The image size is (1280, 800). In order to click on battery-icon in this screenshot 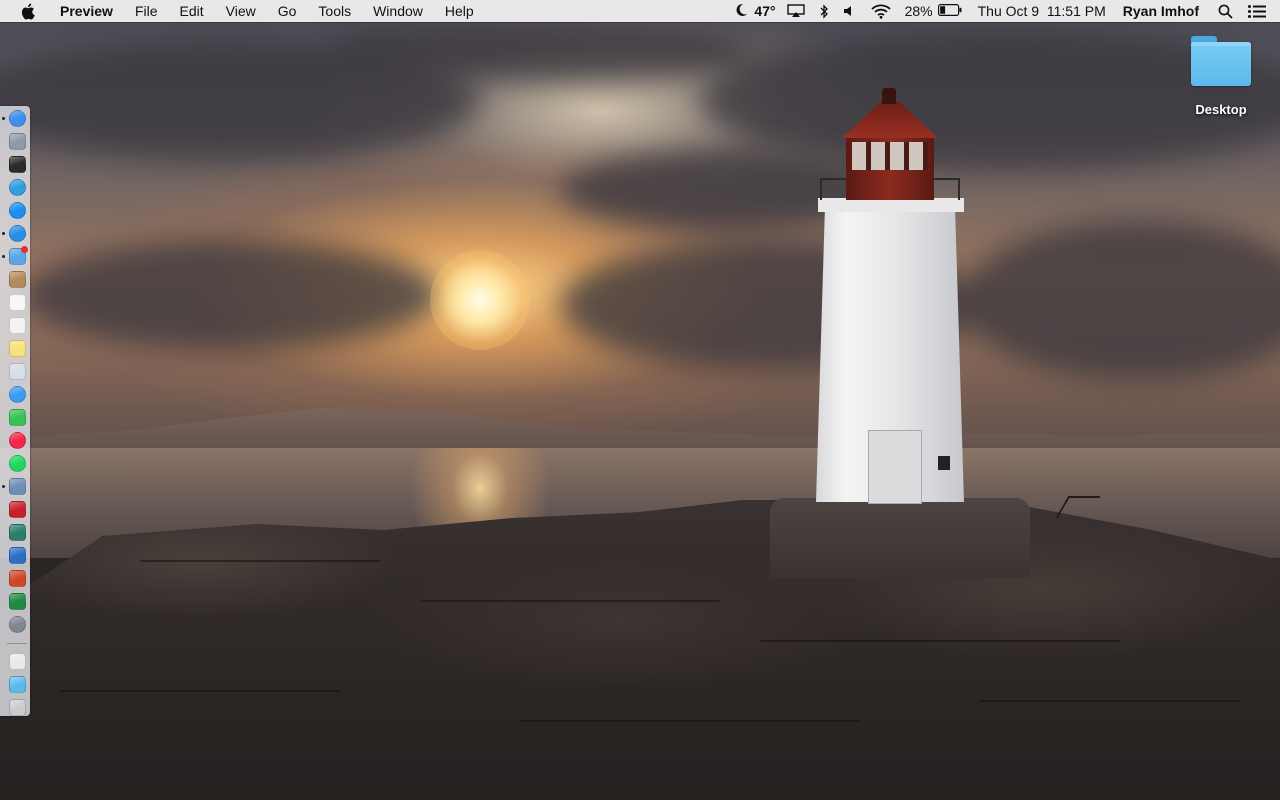, I will do `click(949, 11)`.